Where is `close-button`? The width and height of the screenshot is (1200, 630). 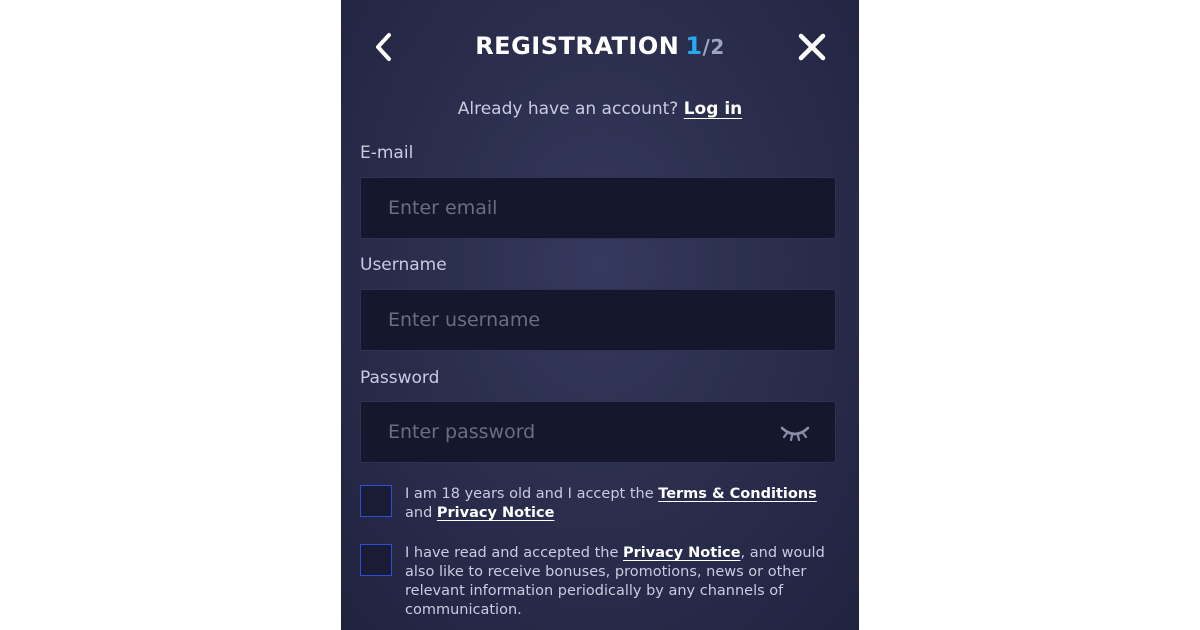 close-button is located at coordinates (812, 47).